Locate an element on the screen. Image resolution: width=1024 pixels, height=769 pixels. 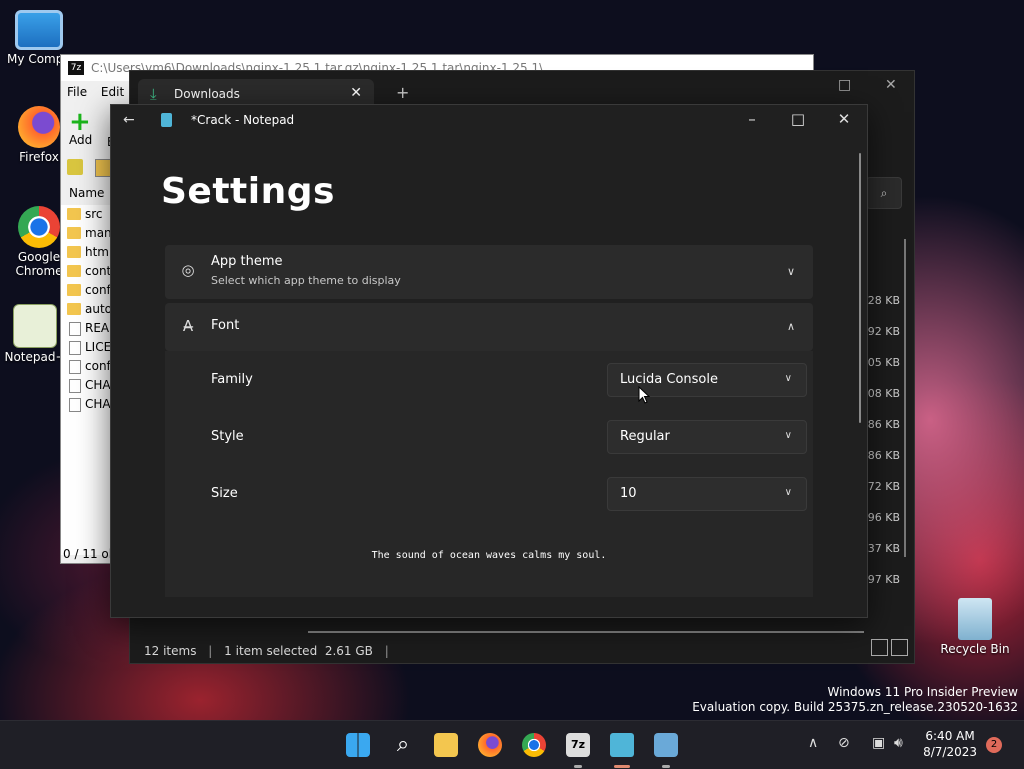
tiles-view-icon is located at coordinates (899, 647).